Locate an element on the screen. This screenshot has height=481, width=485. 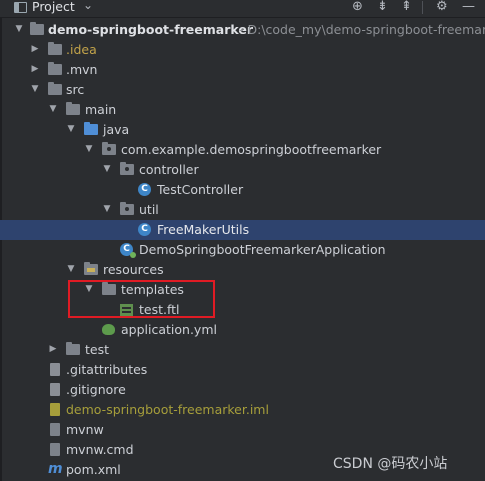
module-file-icon is located at coordinates (55, 409).